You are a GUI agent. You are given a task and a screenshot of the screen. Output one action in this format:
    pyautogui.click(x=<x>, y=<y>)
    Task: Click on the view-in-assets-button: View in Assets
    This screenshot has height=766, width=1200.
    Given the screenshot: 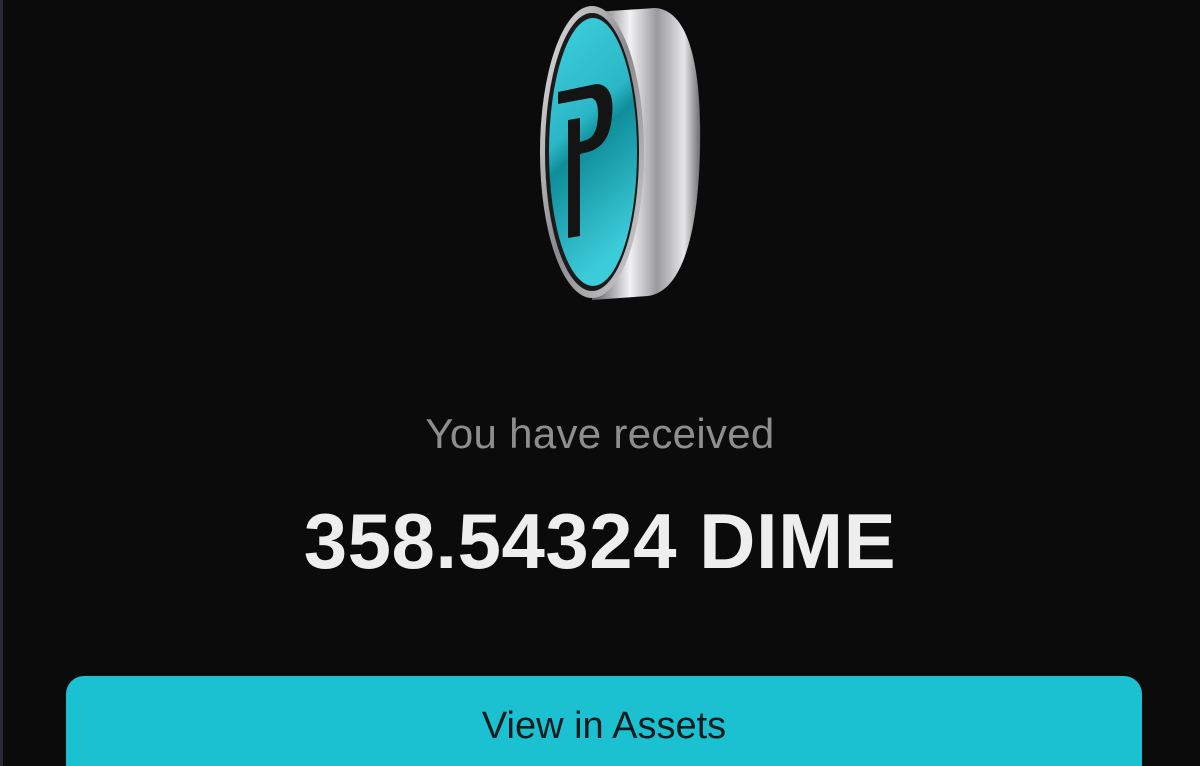 What is the action you would take?
    pyautogui.click(x=604, y=721)
    